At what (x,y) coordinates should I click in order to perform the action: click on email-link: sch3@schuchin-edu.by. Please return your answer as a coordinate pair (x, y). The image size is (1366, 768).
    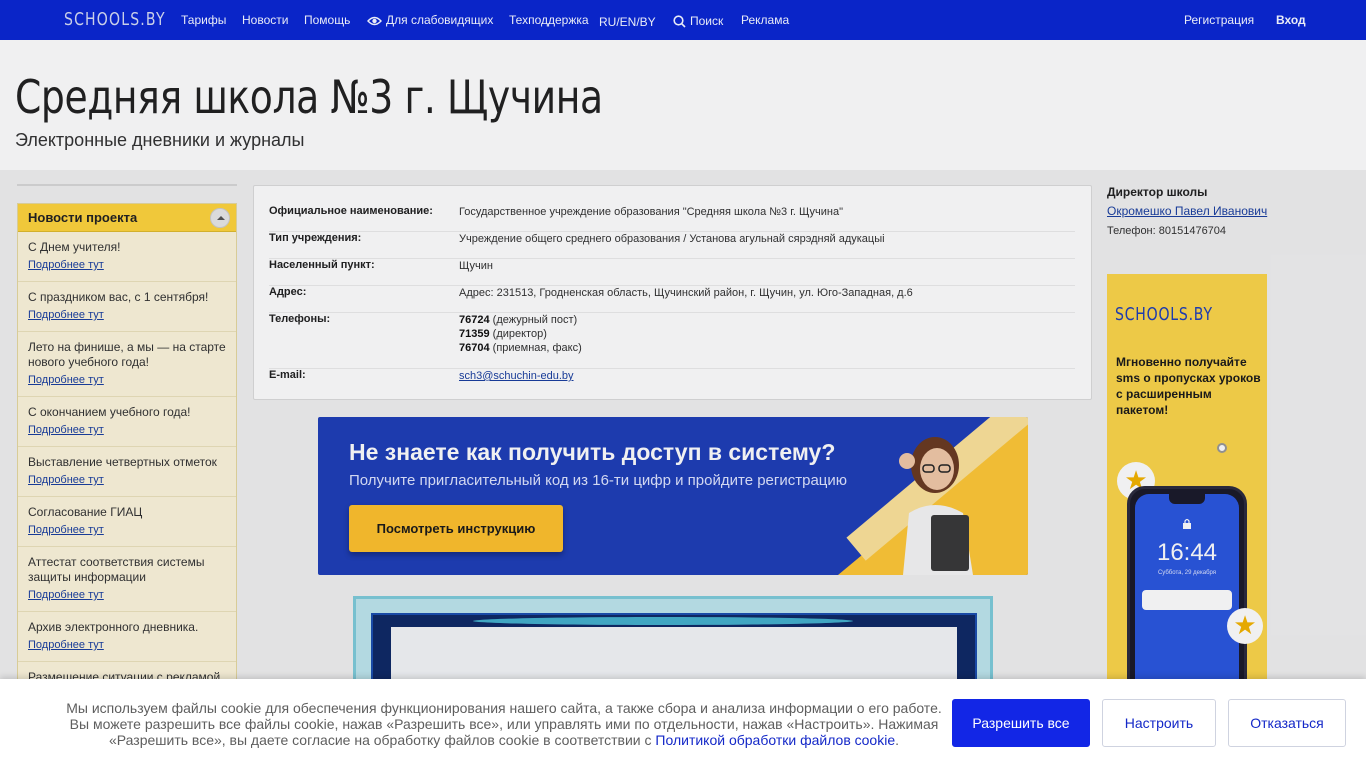
    Looking at the image, I should click on (516, 376).